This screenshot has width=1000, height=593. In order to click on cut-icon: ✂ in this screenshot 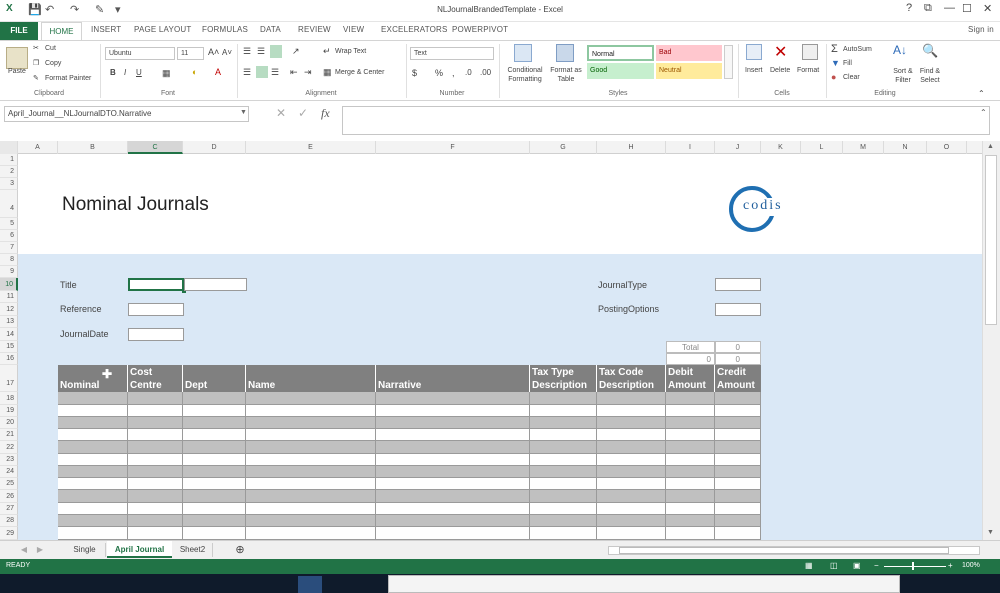, I will do `click(36, 48)`.